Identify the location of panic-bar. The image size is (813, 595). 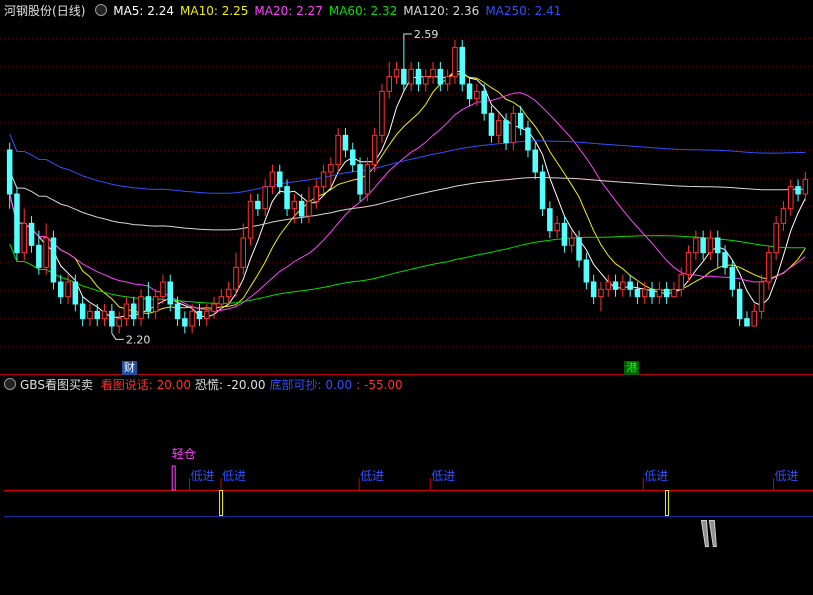
(704, 533).